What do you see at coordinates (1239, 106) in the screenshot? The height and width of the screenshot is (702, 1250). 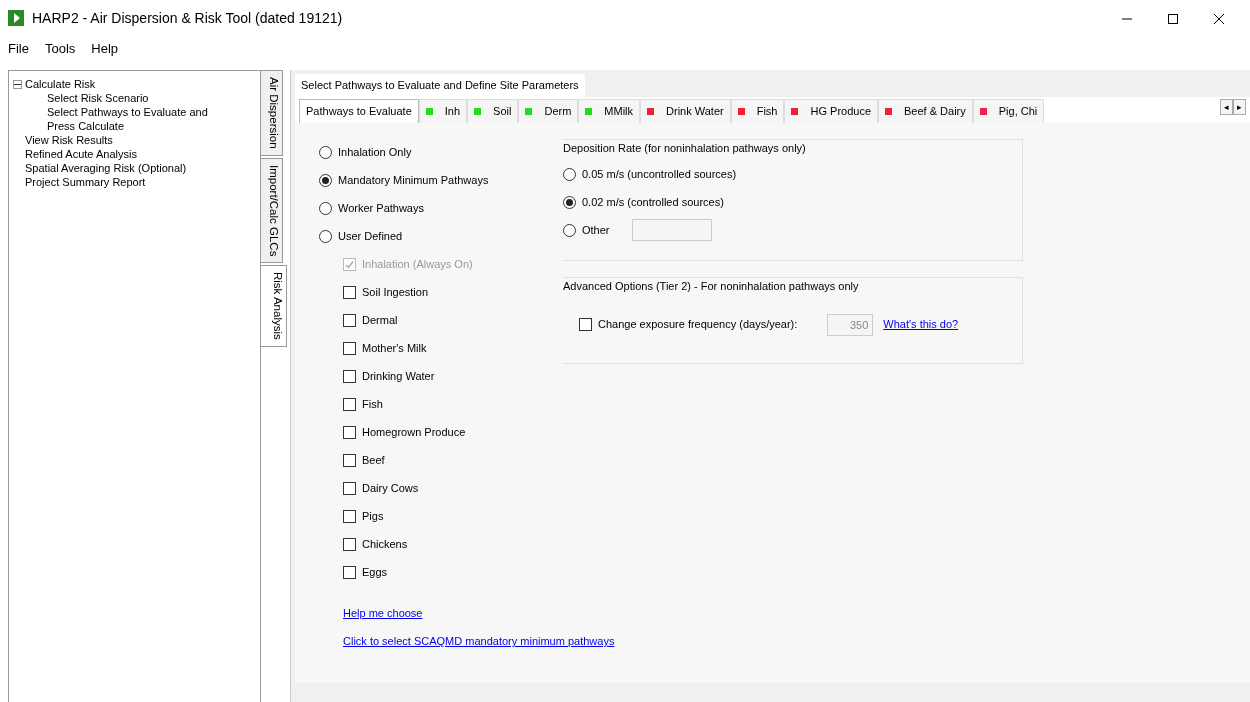 I see `scroll-button: ▸` at bounding box center [1239, 106].